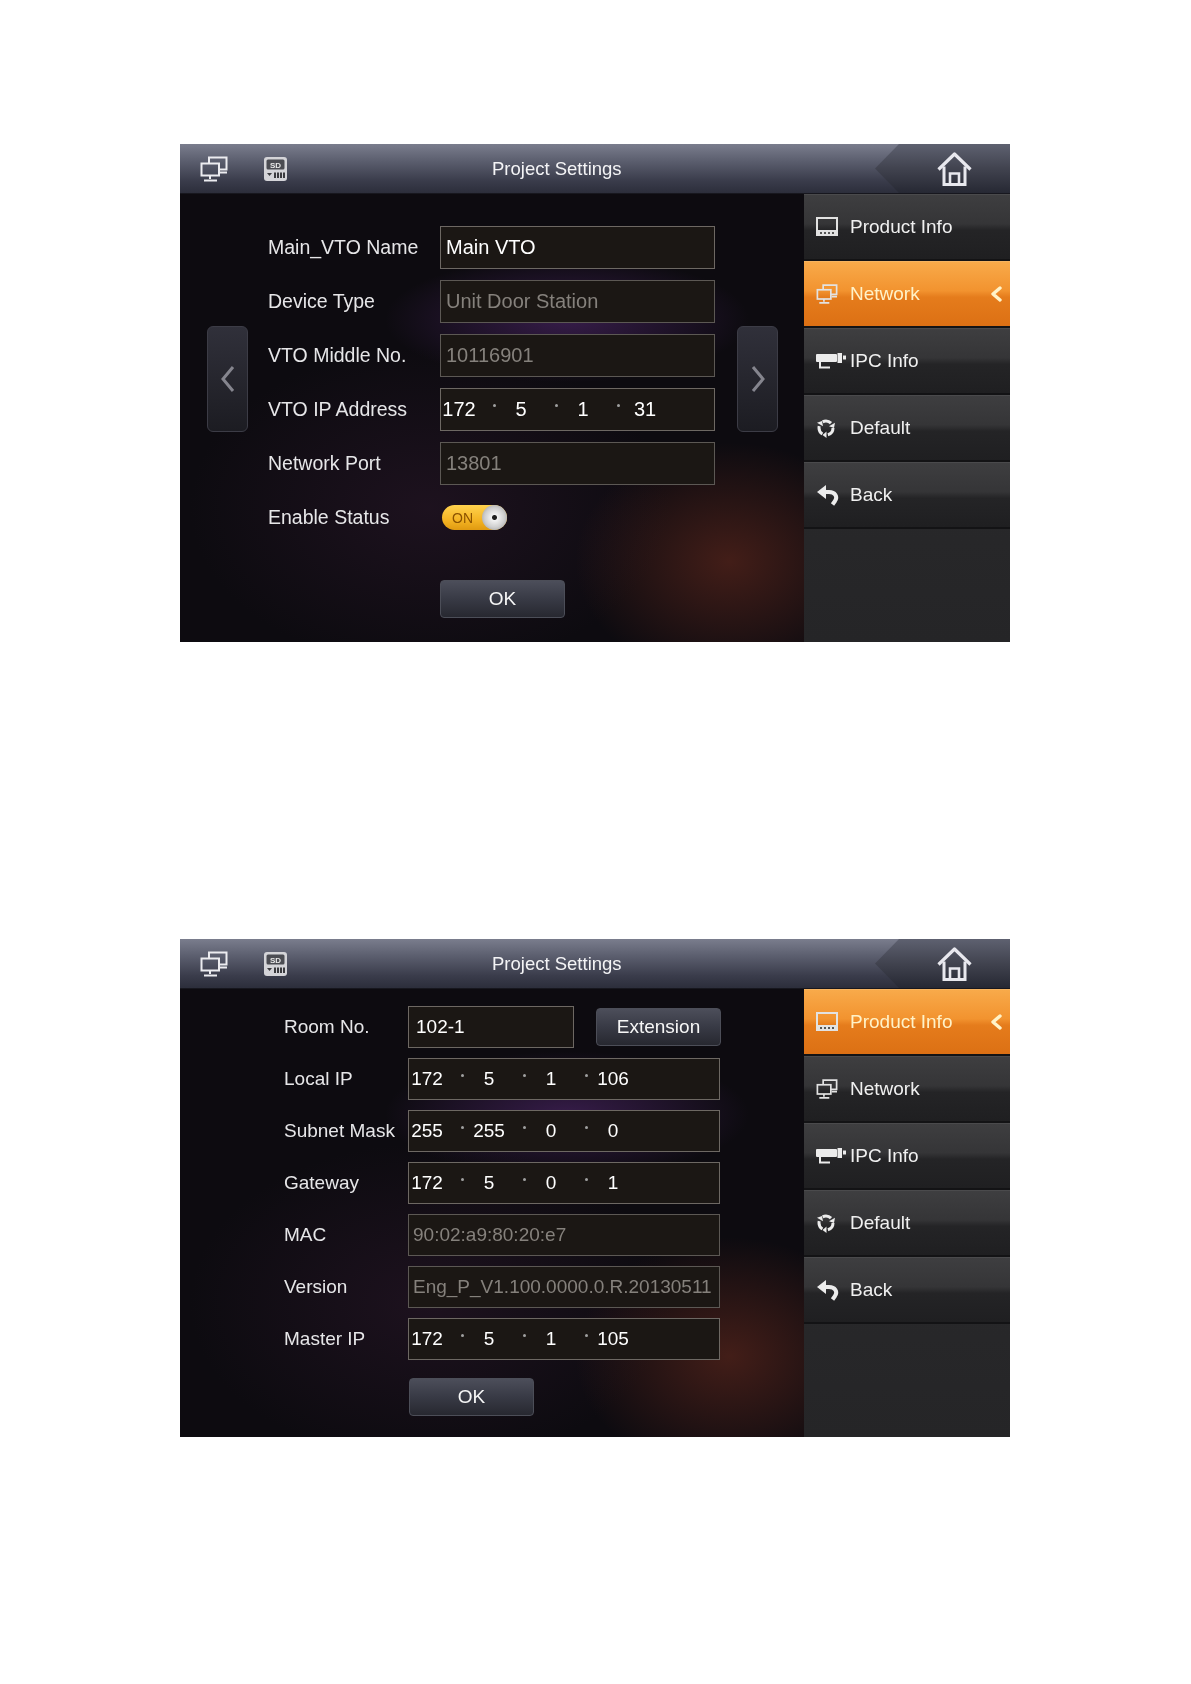 The width and height of the screenshot is (1191, 1684). What do you see at coordinates (340, 1131) in the screenshot?
I see `field-label: Subnet Mask` at bounding box center [340, 1131].